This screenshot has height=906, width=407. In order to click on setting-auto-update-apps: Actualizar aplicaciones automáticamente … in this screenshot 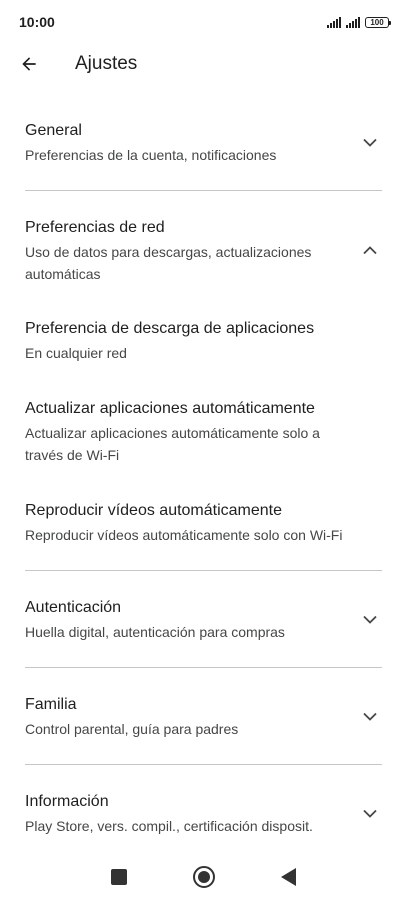, I will do `click(203, 432)`.